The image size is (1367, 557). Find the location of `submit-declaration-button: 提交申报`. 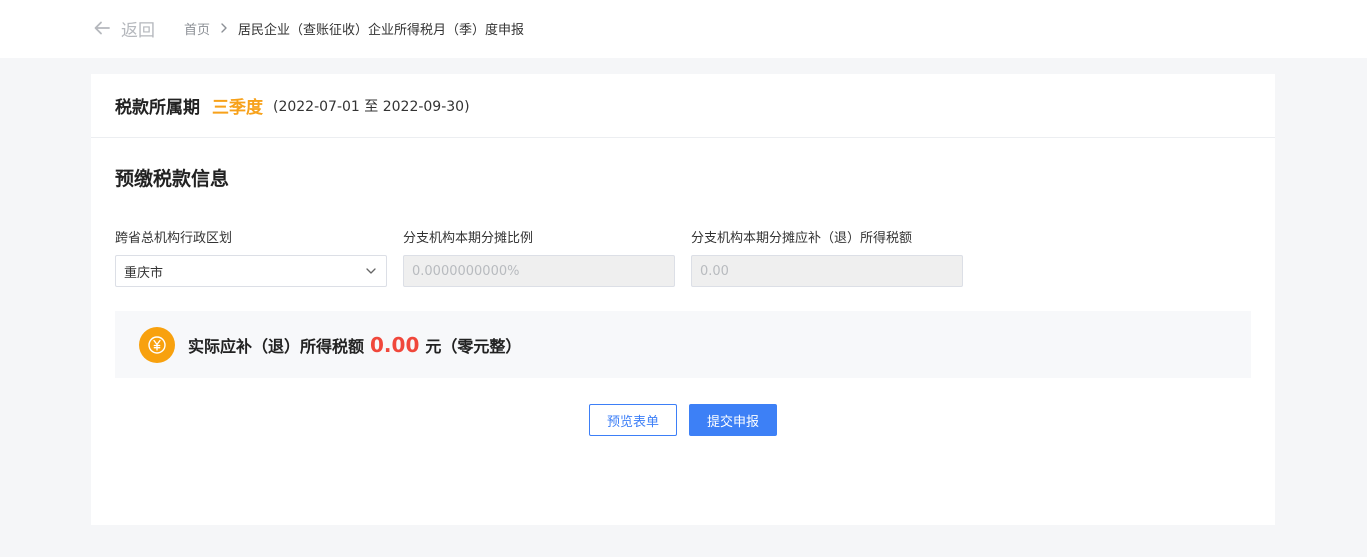

submit-declaration-button: 提交申报 is located at coordinates (733, 420).